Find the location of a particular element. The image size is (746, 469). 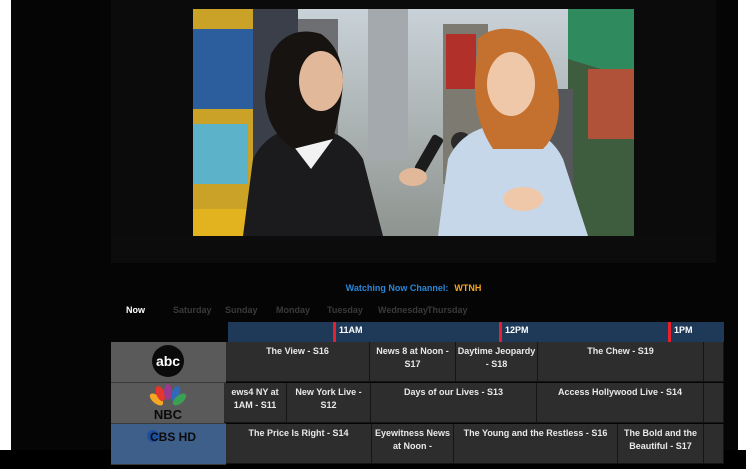

channel-logo-cell: abc is located at coordinates (168, 362).